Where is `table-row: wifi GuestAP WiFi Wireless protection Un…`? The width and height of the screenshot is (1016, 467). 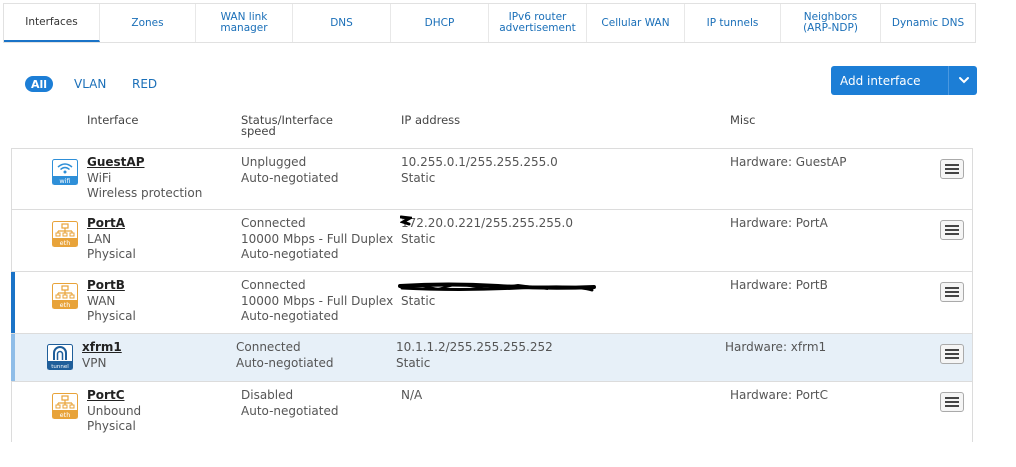
table-row: wifi GuestAP WiFi Wireless protection Un… is located at coordinates (492, 179).